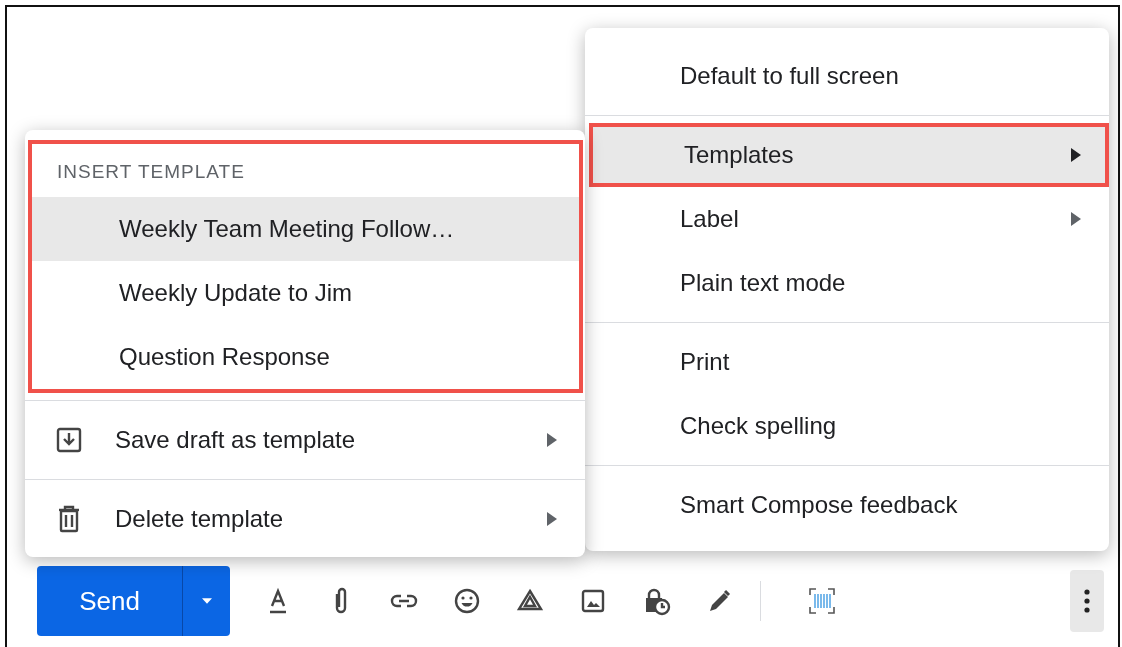 The image size is (1122, 647). Describe the element at coordinates (847, 505) in the screenshot. I see `menu-item: Smart Compose feedback` at that location.